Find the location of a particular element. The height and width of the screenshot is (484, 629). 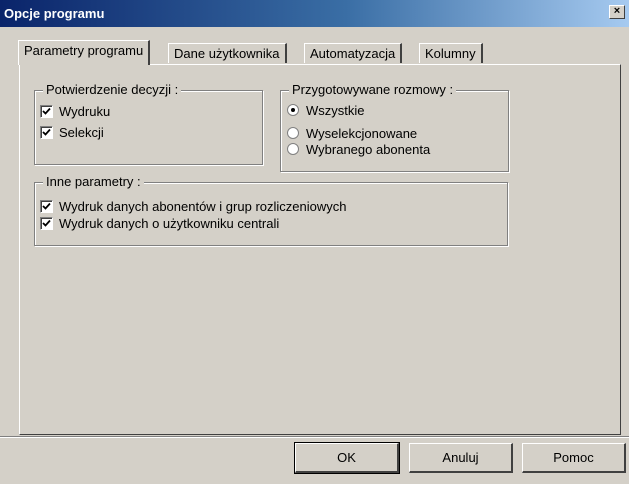

checkbox-wydruk-danych-uzytkownika: Wydruk danych o użytkowniku centrali is located at coordinates (159, 223).